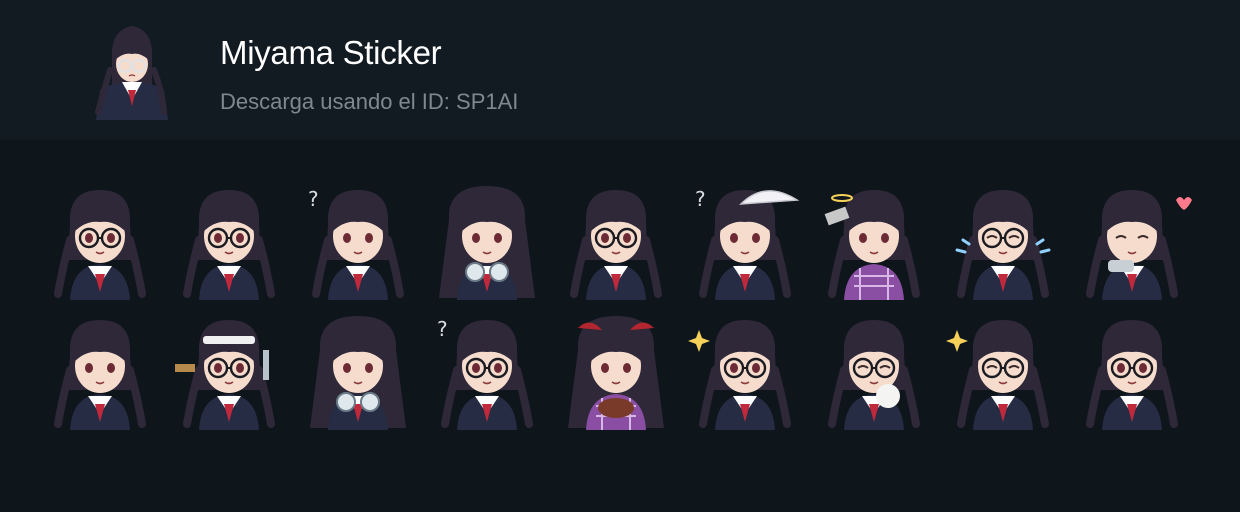 The height and width of the screenshot is (512, 1240). What do you see at coordinates (225, 375) in the screenshot?
I see `sticker-11-art` at bounding box center [225, 375].